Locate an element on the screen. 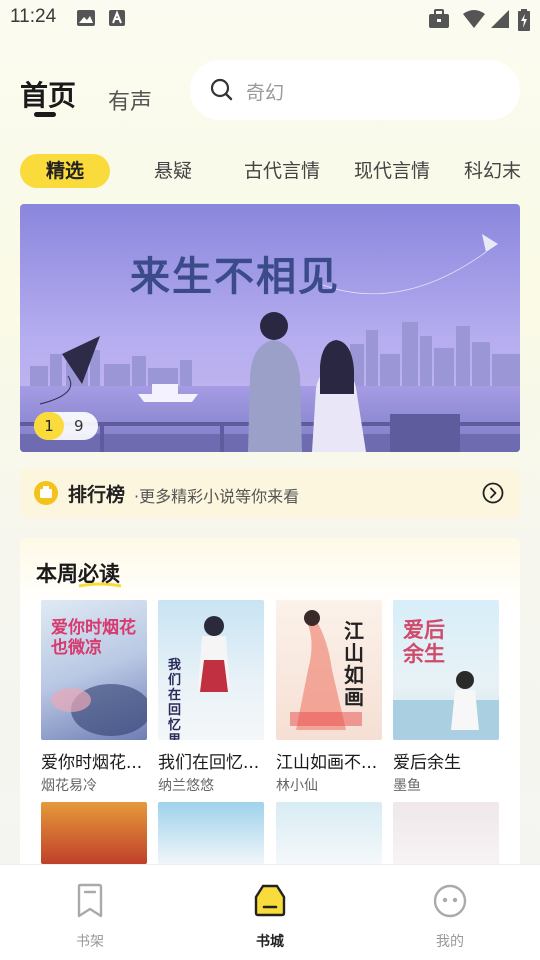 This screenshot has height=960, width=540. ranking-bar: 排行榜 ·更多精彩小说等你来看 is located at coordinates (270, 493).